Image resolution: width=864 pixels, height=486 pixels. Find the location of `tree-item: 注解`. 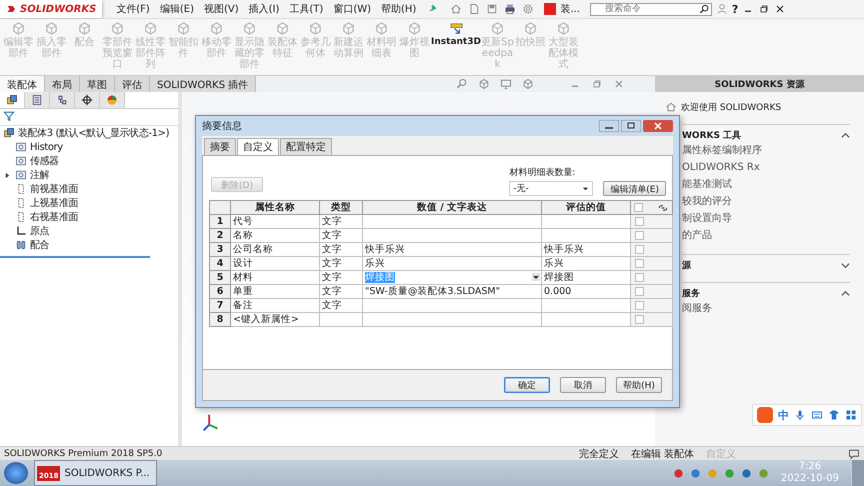

tree-item: 注解 is located at coordinates (40, 175).